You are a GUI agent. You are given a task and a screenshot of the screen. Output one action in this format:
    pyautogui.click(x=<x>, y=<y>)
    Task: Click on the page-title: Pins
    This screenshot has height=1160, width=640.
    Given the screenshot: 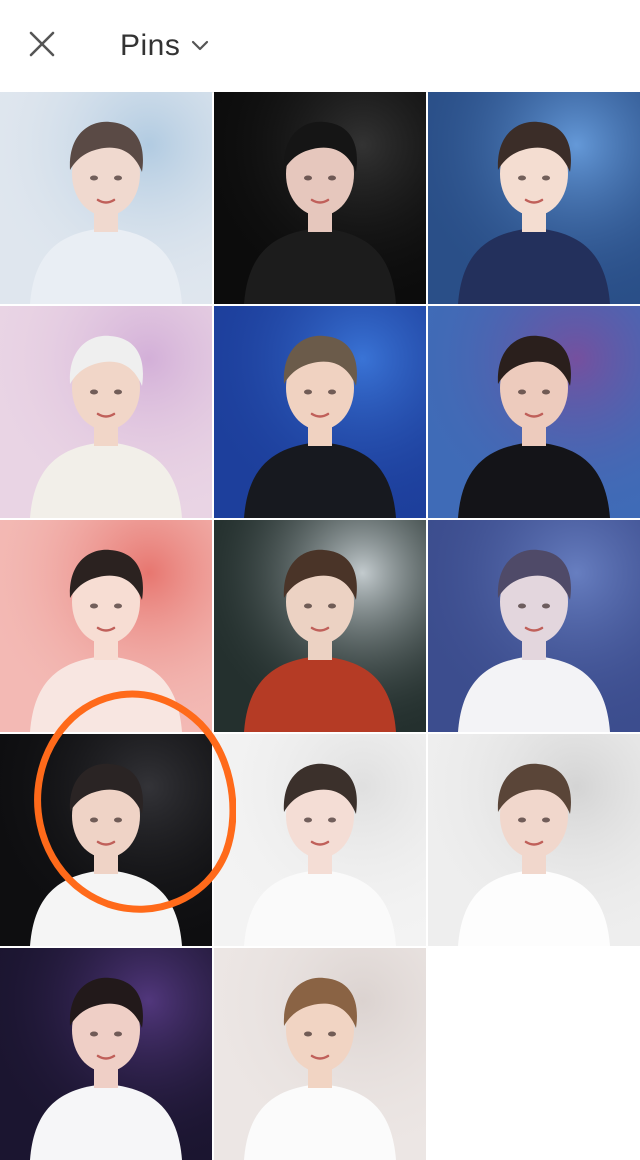 What is the action you would take?
    pyautogui.click(x=150, y=45)
    